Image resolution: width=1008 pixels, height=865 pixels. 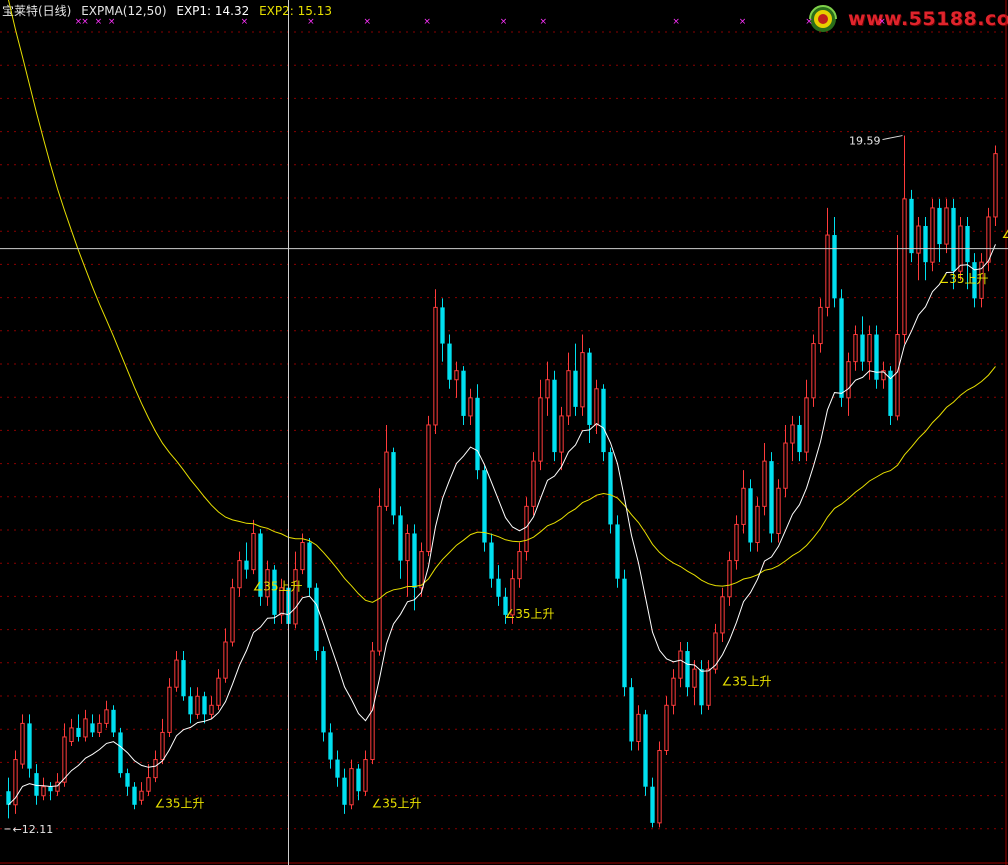 I want to click on max-price-pointer, so click(x=892, y=138).